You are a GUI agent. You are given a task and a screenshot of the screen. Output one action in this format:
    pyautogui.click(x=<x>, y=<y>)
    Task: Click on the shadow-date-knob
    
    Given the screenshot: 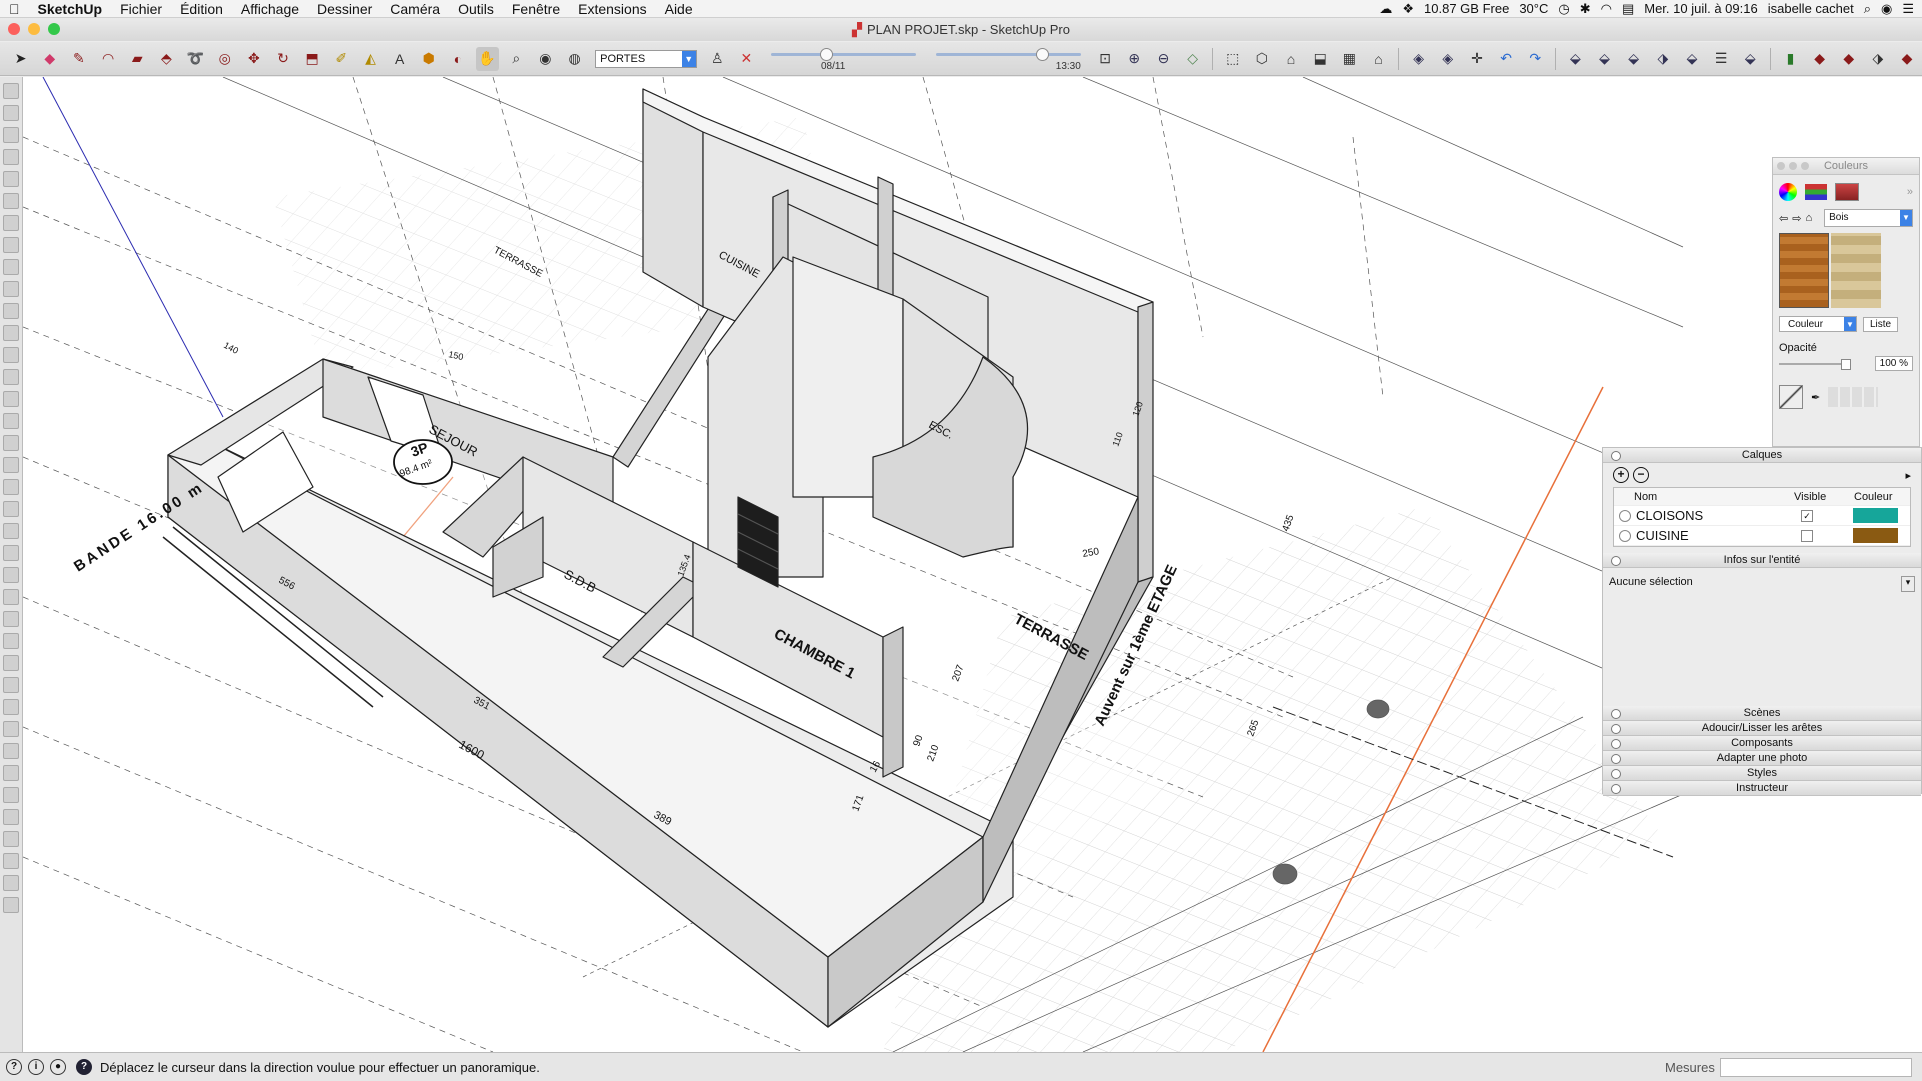 What is the action you would take?
    pyautogui.click(x=826, y=54)
    